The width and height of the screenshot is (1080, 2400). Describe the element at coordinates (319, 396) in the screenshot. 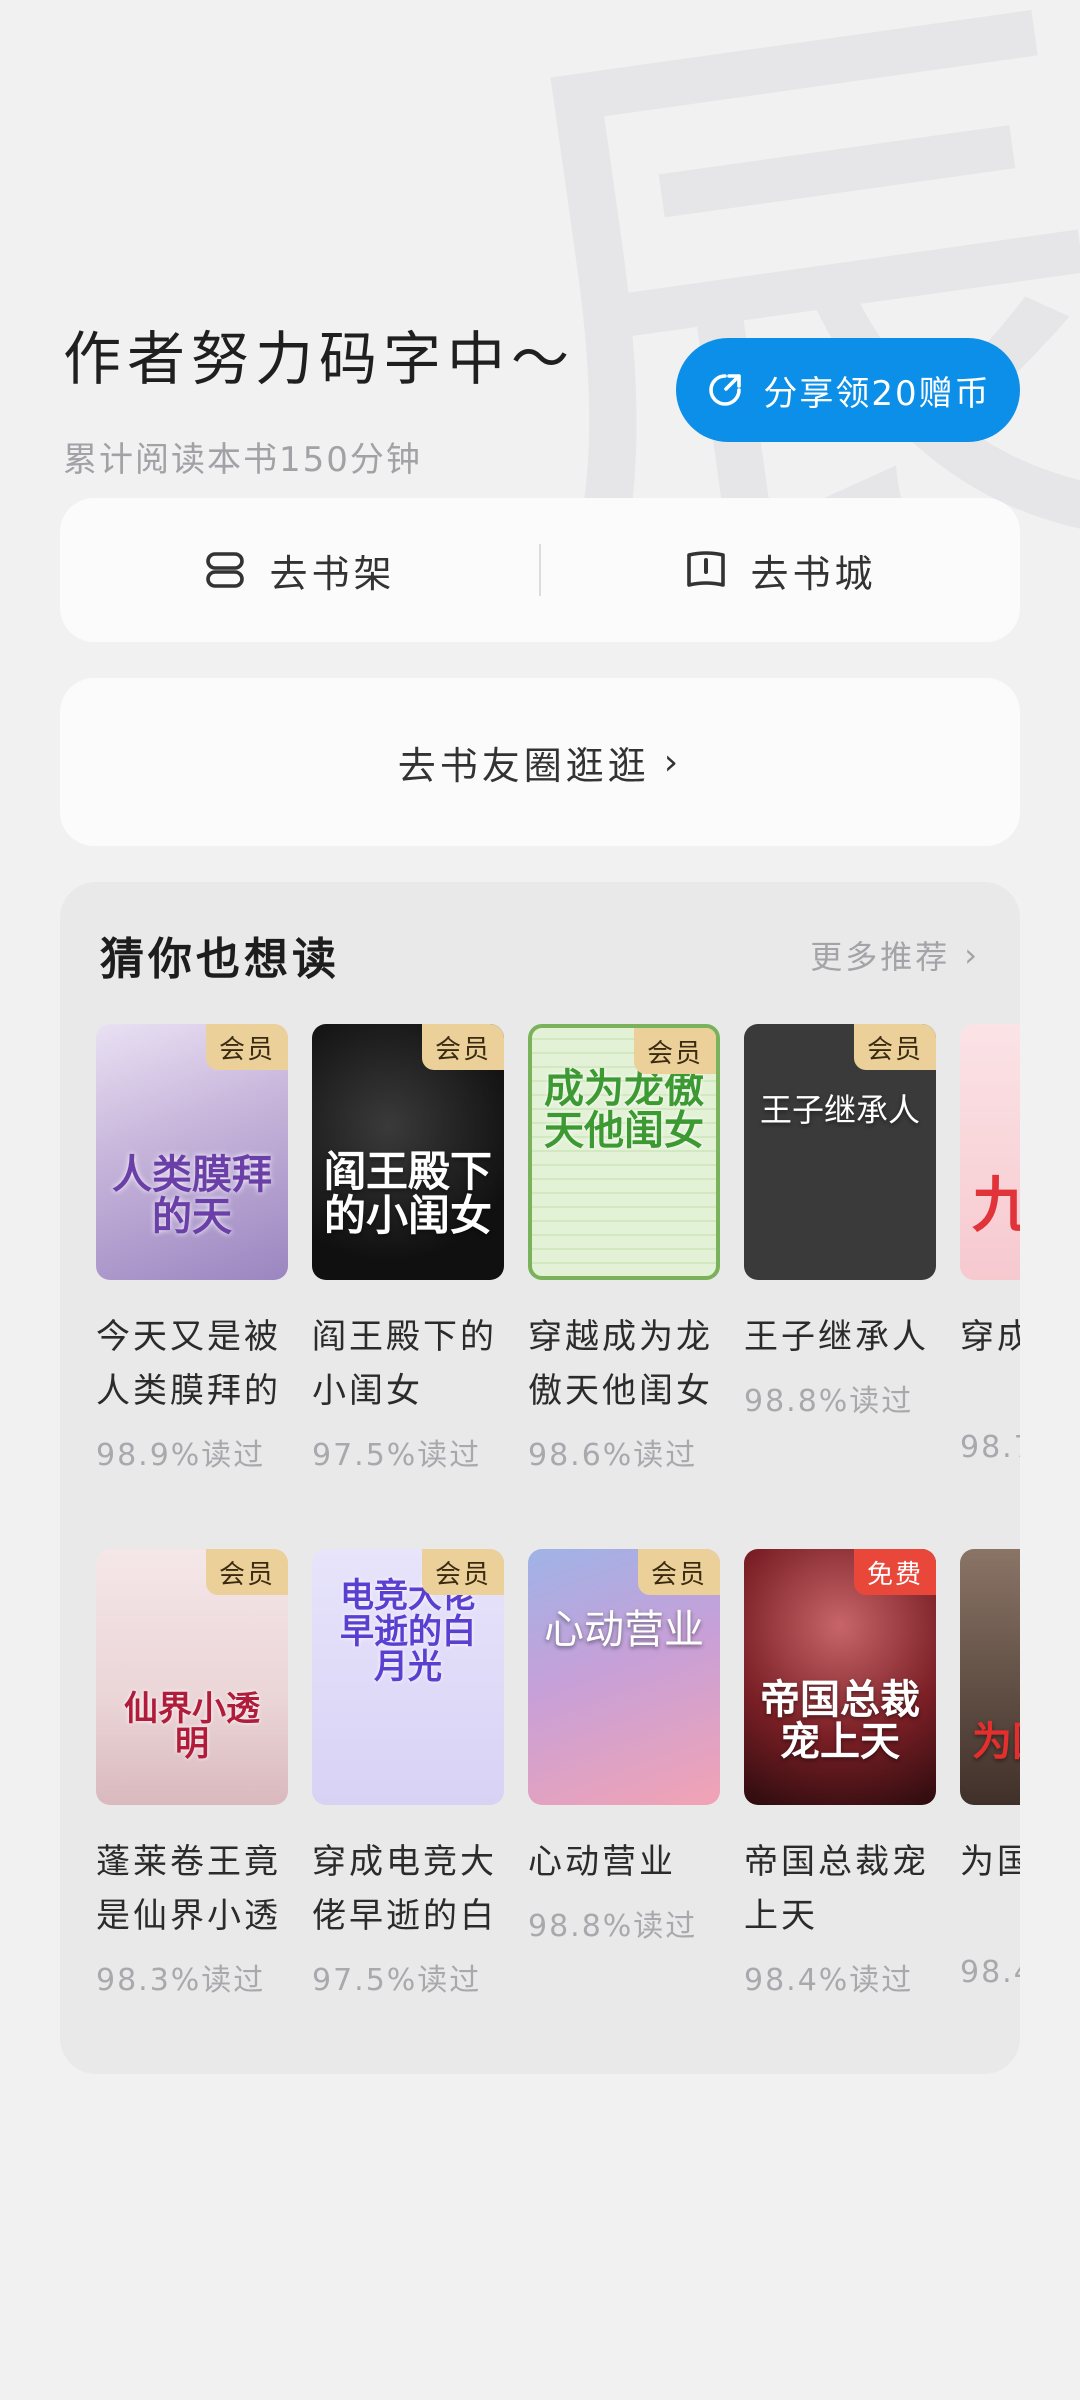

I see `header: 作者努力码字中～ 累计阅读本书150分钟` at that location.